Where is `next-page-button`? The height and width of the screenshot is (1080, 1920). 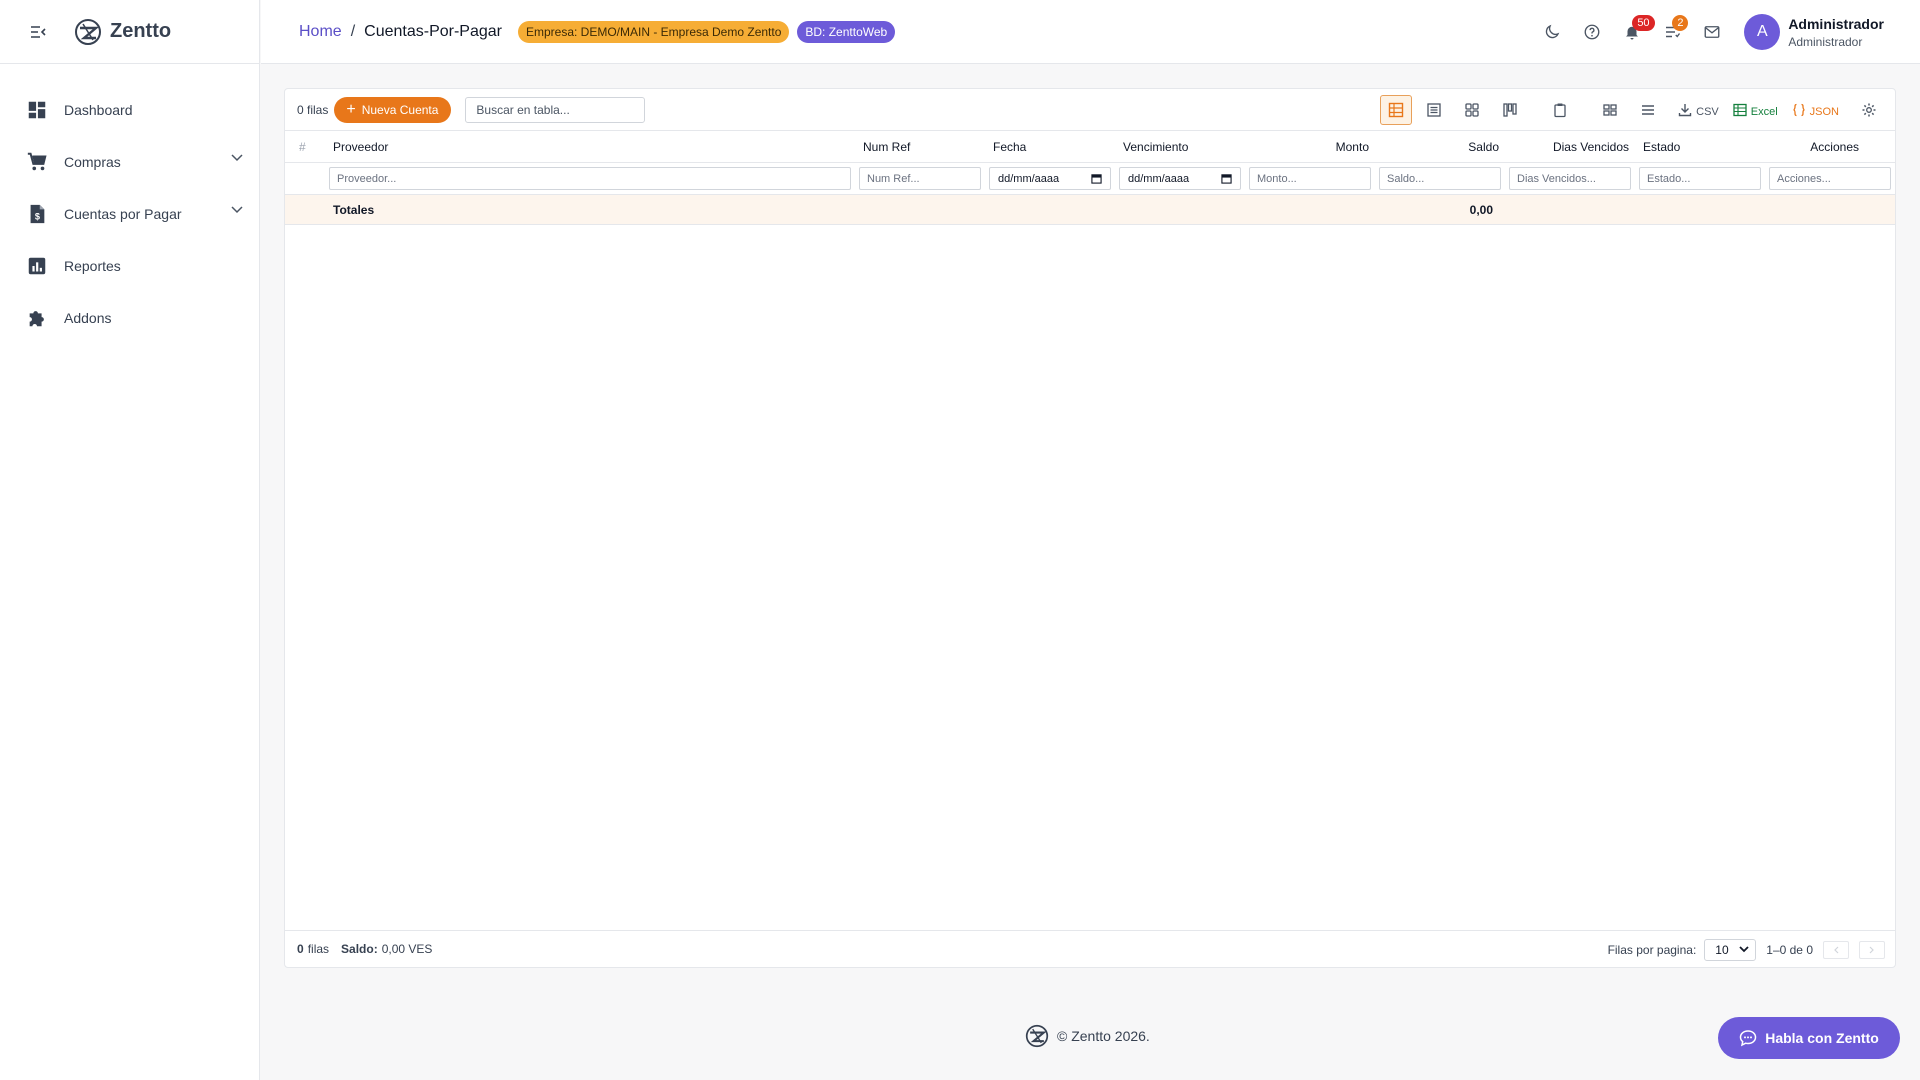
next-page-button is located at coordinates (1872, 949).